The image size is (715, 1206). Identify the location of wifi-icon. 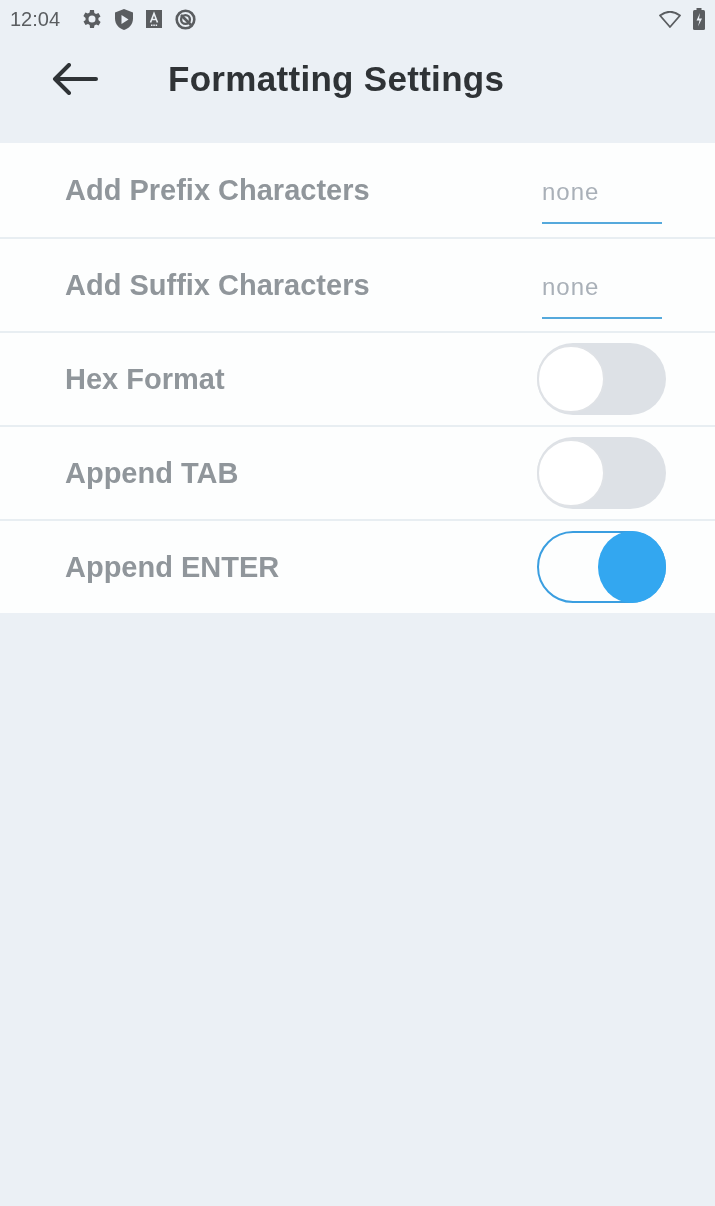
(670, 19).